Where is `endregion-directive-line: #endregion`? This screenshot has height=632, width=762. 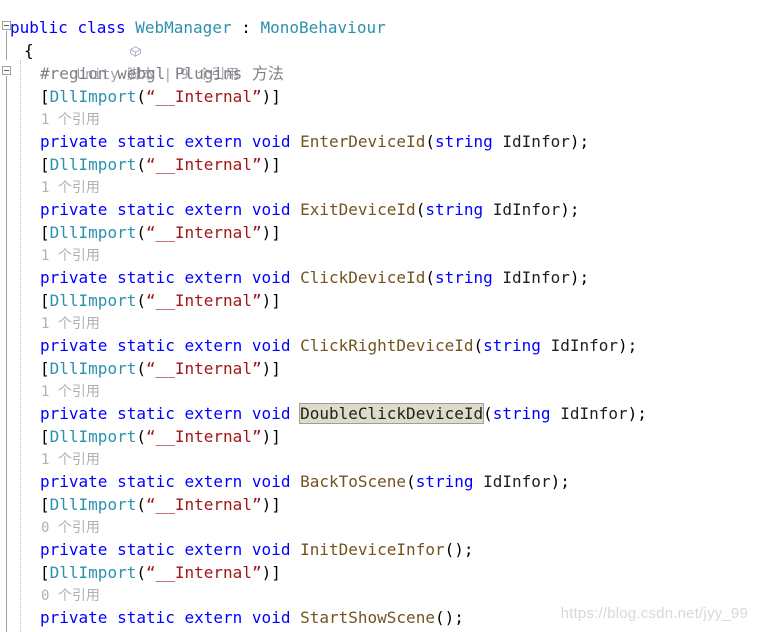
endregion-directive-line: #endregion is located at coordinates (88, 629).